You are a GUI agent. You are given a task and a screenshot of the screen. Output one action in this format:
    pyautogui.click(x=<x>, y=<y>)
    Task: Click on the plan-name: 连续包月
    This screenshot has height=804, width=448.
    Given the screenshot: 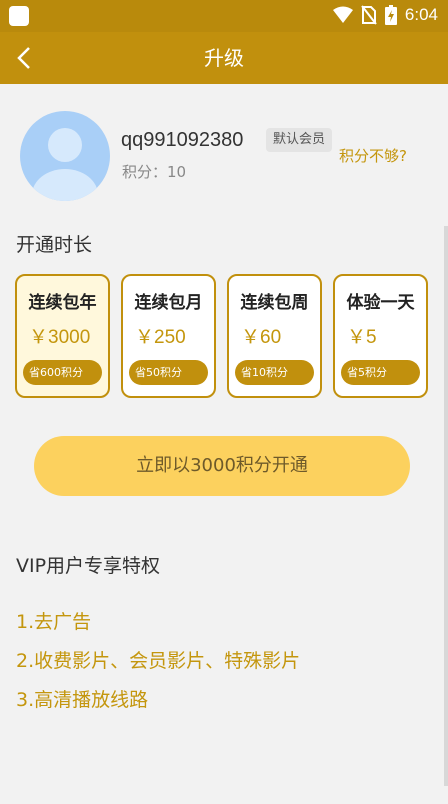 What is the action you would take?
    pyautogui.click(x=168, y=303)
    